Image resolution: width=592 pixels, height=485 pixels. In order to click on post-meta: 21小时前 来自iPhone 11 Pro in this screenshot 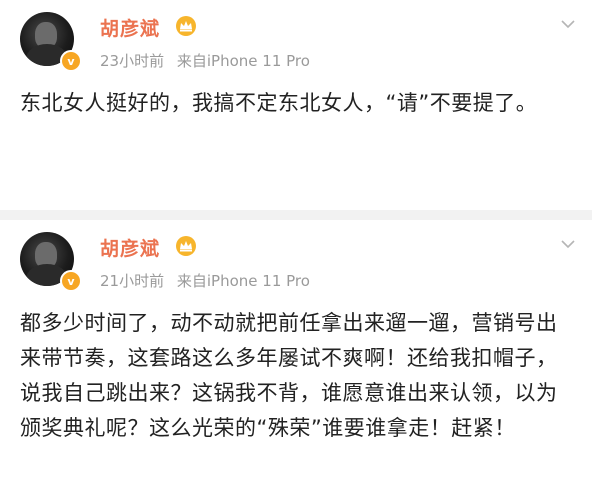, I will do `click(209, 280)`.